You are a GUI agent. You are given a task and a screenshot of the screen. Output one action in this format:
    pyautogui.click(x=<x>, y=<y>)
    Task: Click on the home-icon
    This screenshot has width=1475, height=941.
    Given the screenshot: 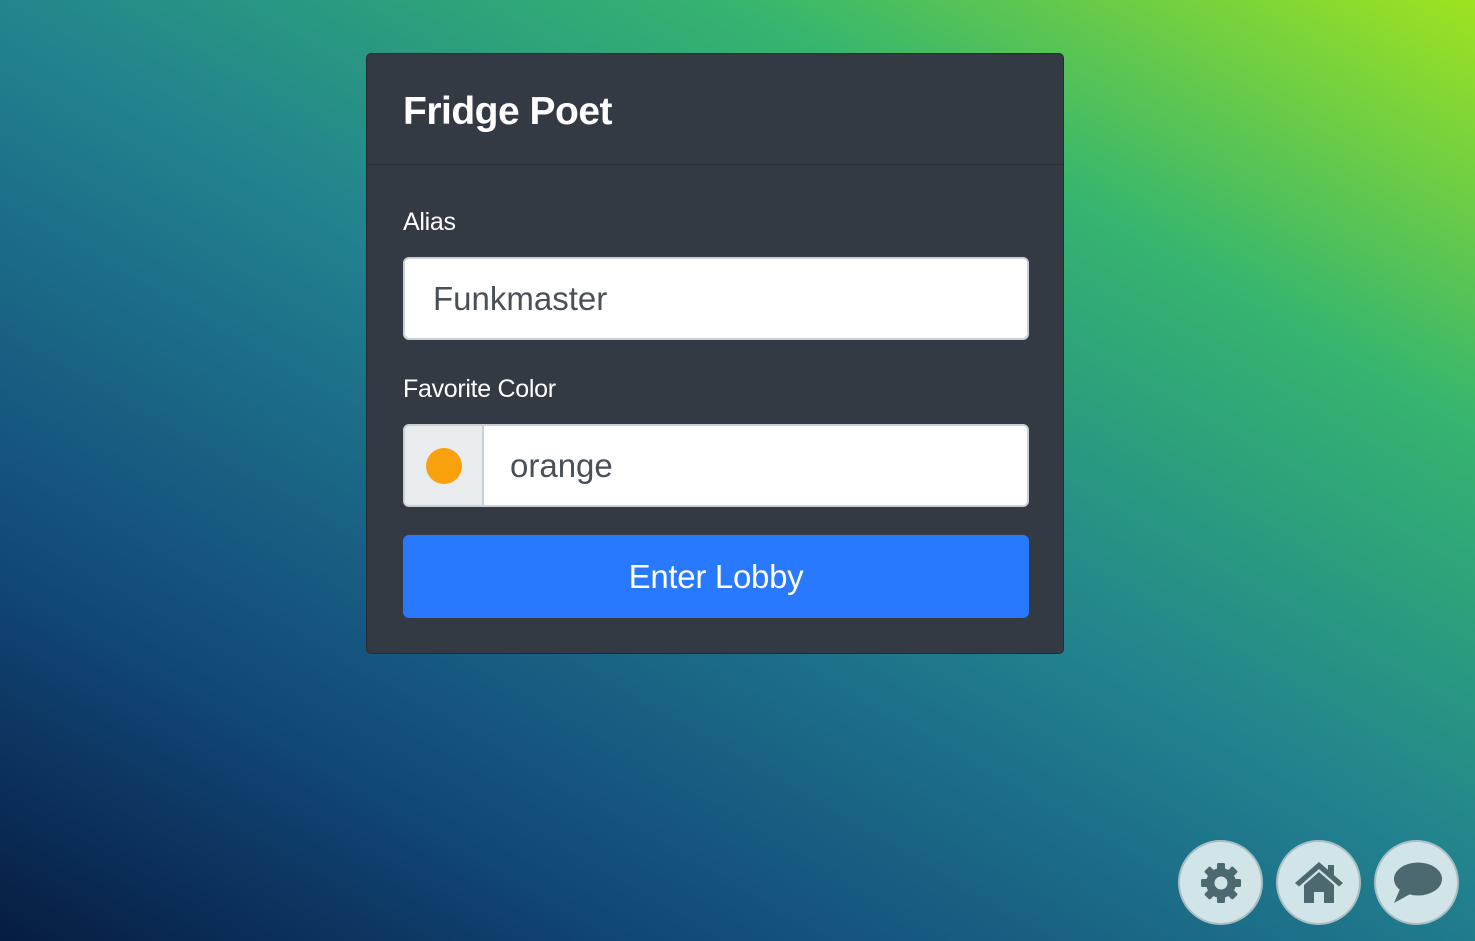 What is the action you would take?
    pyautogui.click(x=1318, y=882)
    